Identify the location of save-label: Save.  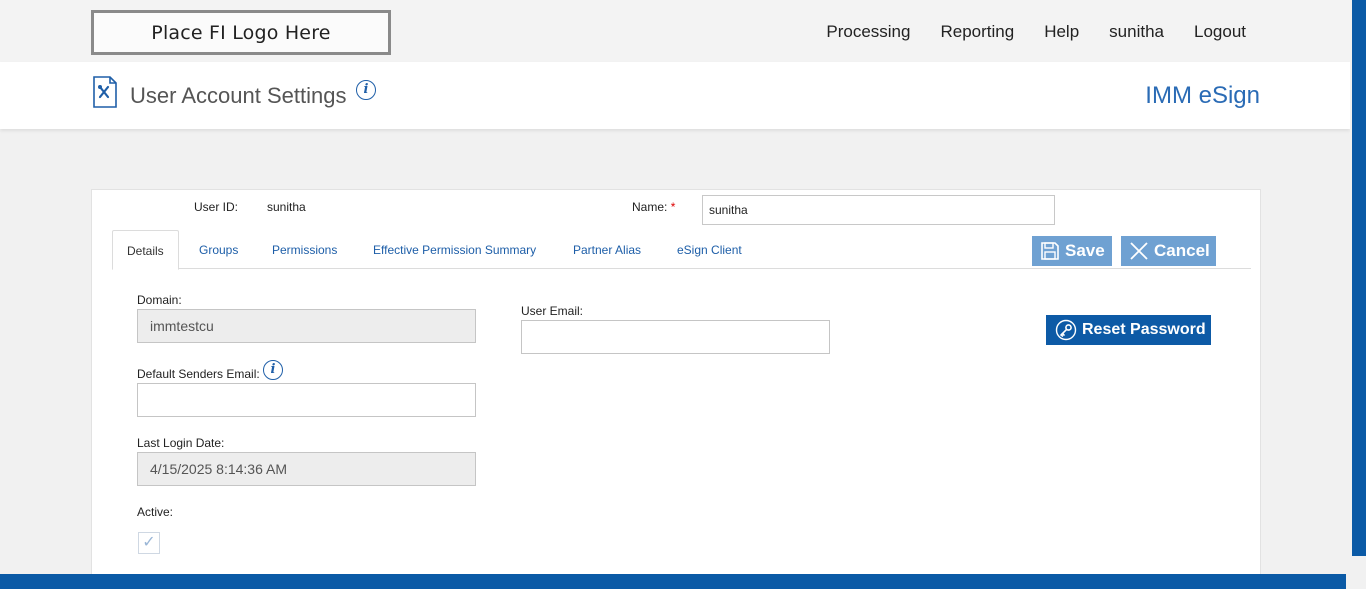
(1085, 250).